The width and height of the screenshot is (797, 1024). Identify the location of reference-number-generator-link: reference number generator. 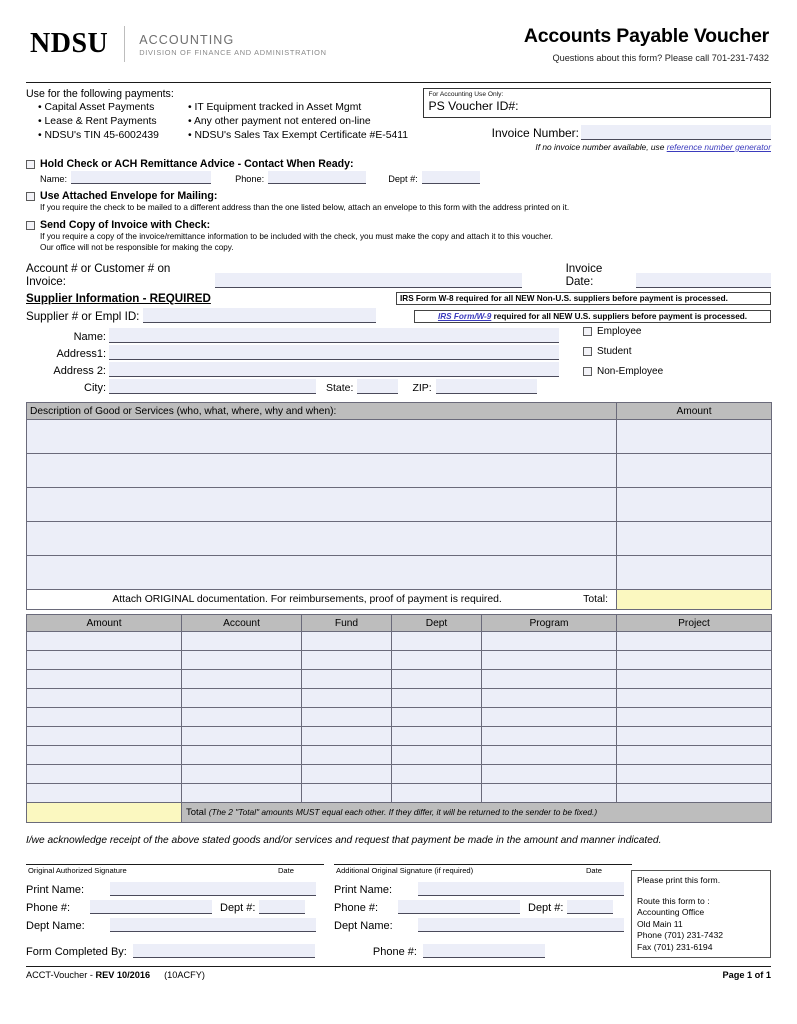
(719, 147).